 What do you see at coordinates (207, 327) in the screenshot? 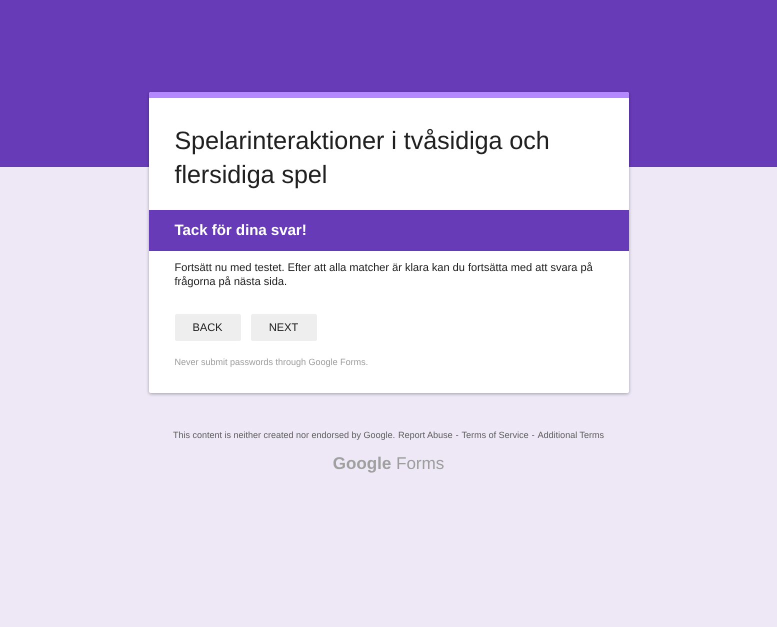
I see `back-button: BACK` at bounding box center [207, 327].